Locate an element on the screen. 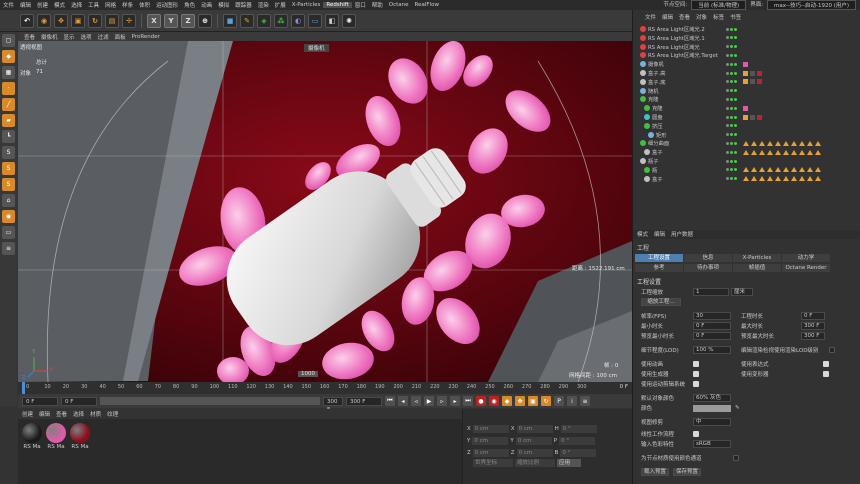  coord-field: 0 ° is located at coordinates (577, 441).